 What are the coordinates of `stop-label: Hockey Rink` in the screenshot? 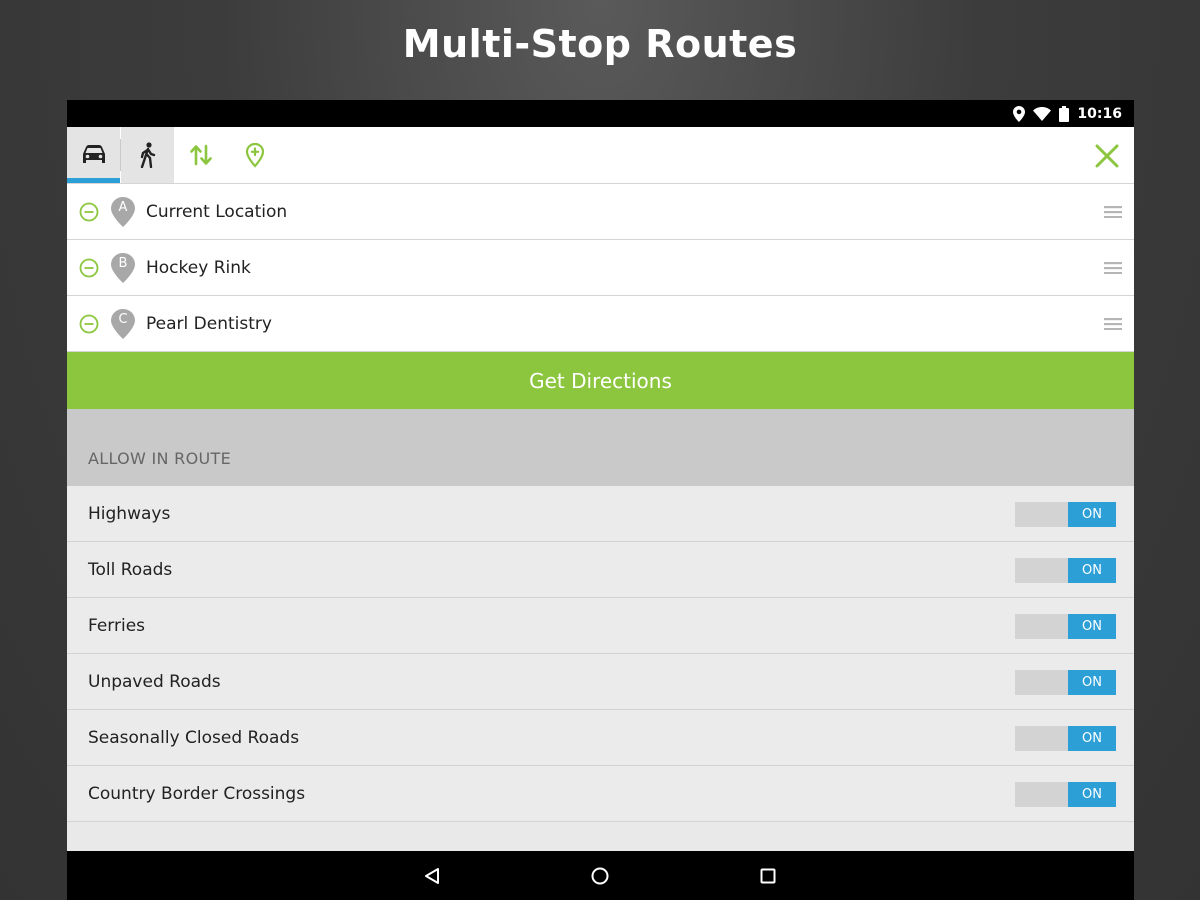 It's located at (198, 268).